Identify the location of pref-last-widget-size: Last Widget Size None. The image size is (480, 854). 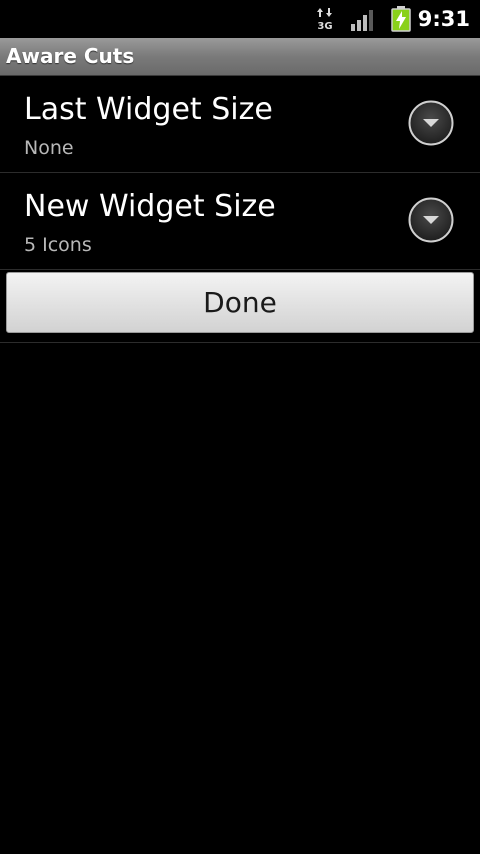
(240, 124).